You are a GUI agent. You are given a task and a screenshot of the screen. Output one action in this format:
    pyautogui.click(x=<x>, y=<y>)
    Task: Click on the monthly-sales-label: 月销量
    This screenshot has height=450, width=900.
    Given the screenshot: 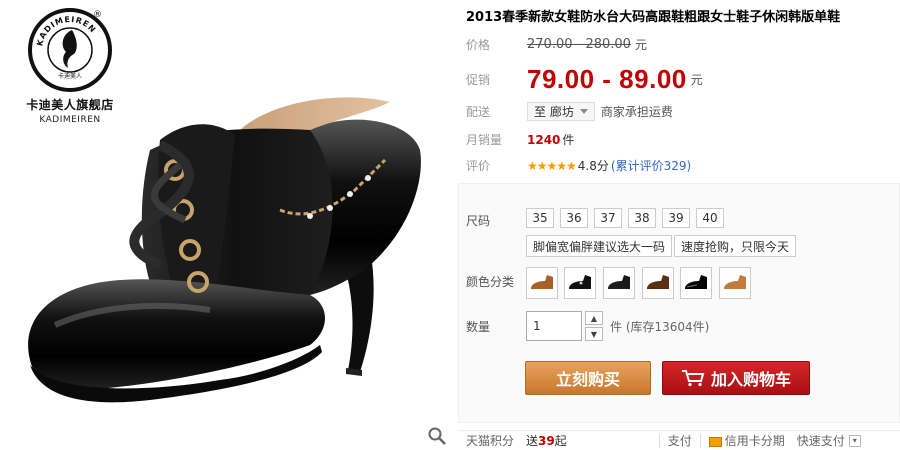 What is the action you would take?
    pyautogui.click(x=484, y=140)
    